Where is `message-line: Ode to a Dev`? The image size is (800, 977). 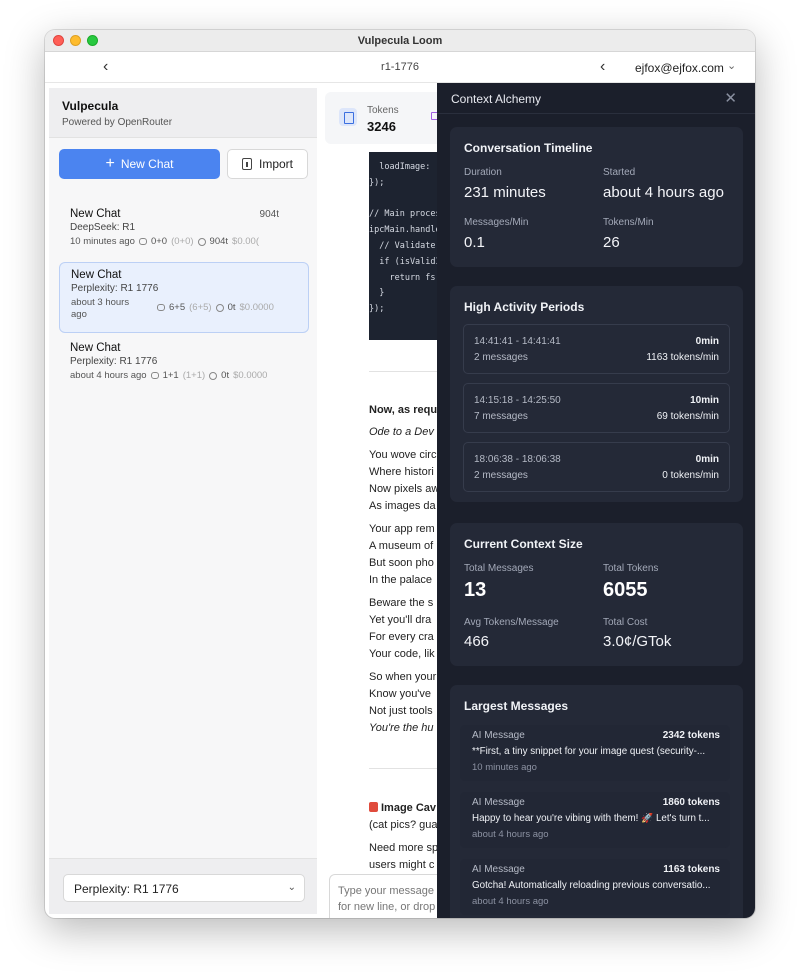 message-line: Ode to a Dev is located at coordinates (401, 432).